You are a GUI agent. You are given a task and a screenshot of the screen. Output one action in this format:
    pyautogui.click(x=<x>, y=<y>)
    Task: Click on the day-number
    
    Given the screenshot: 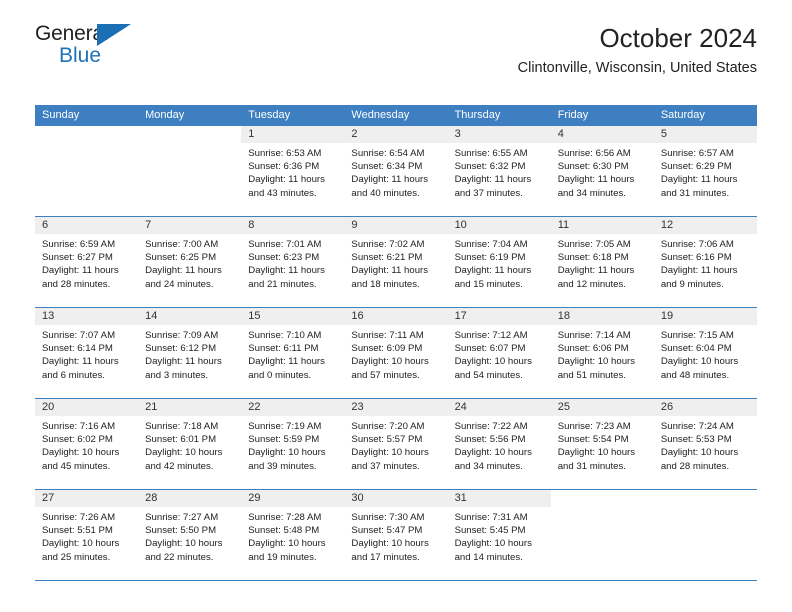 What is the action you would take?
    pyautogui.click(x=87, y=134)
    